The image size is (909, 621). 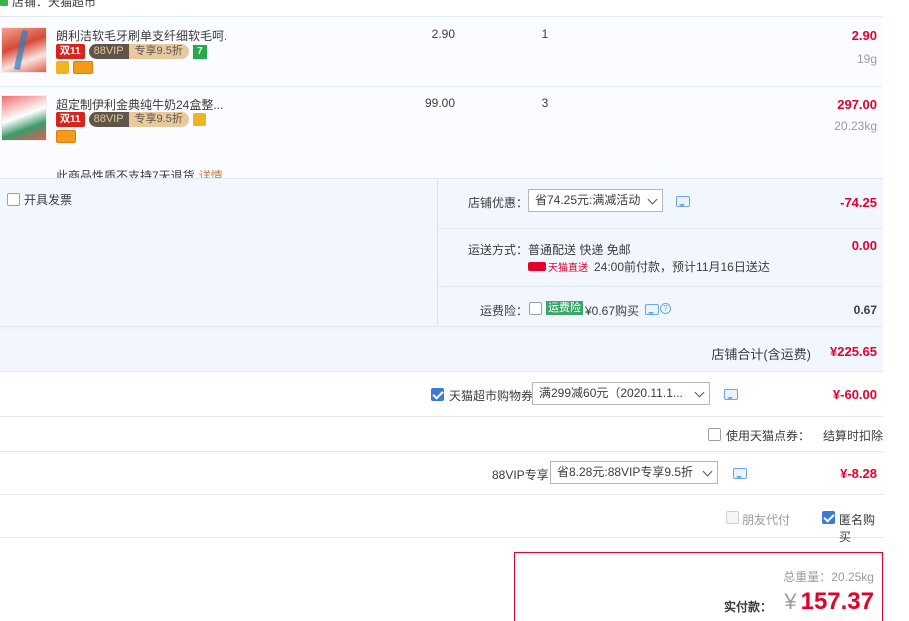 What do you see at coordinates (4, 3) in the screenshot?
I see `shop-icon` at bounding box center [4, 3].